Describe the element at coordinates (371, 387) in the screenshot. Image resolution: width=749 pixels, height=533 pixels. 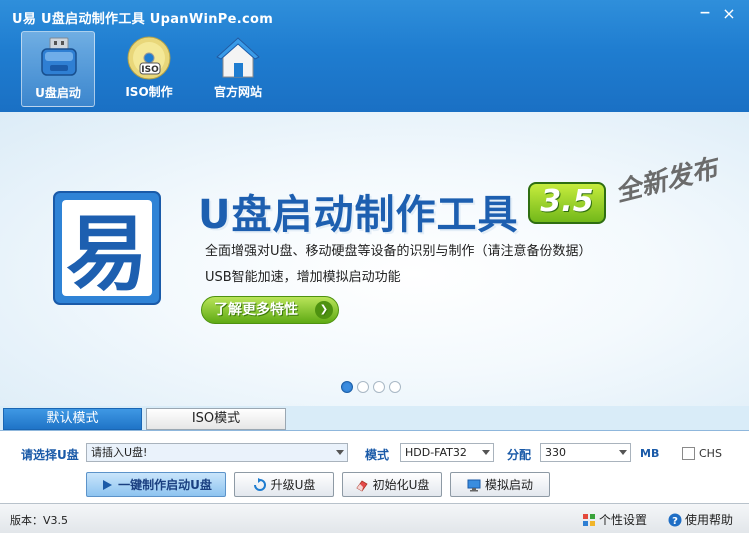
I see `slide-indicator` at that location.